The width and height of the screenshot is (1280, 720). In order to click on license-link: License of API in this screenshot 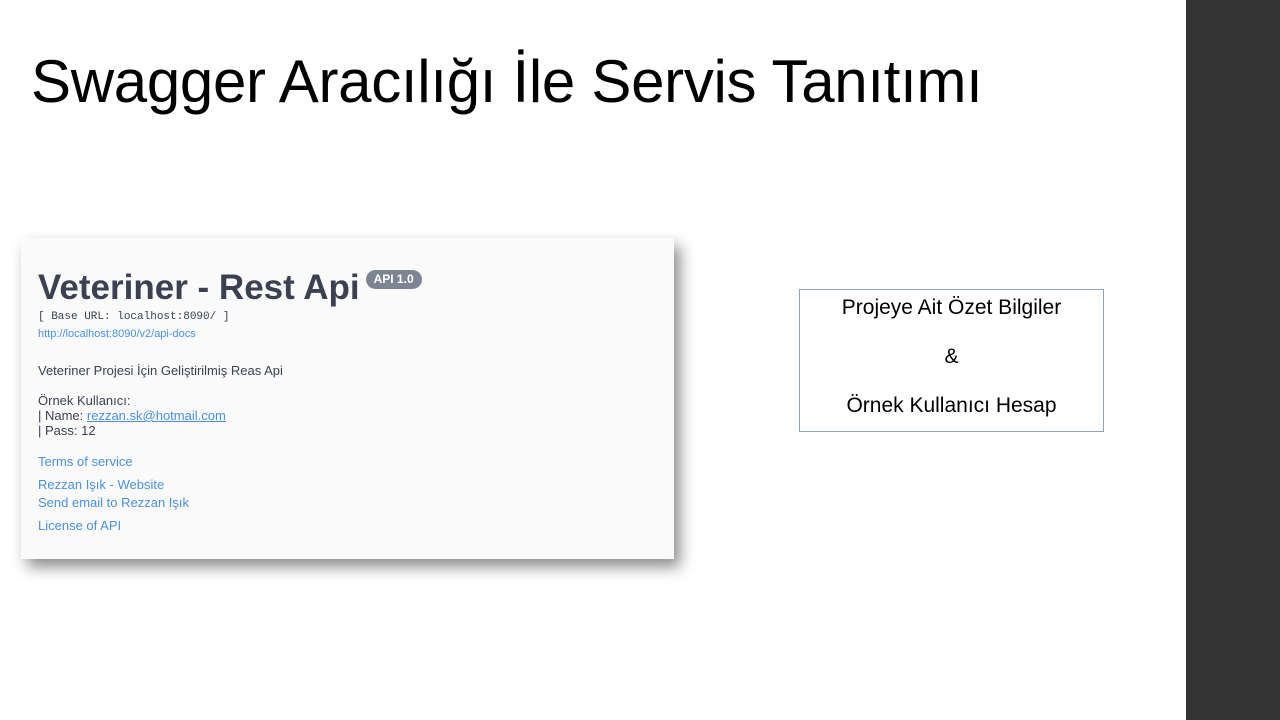, I will do `click(356, 525)`.